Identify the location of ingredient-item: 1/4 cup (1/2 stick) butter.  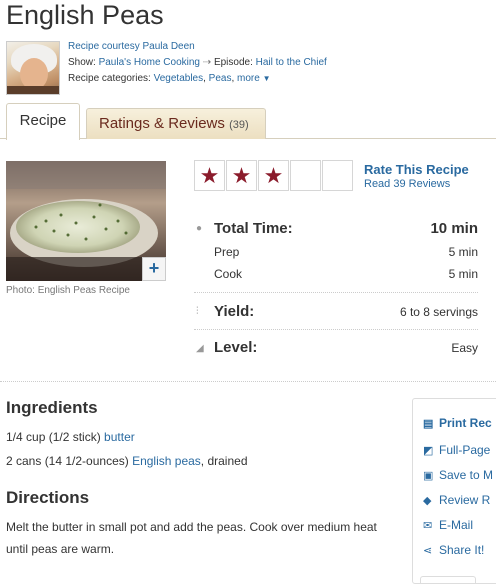
(70, 437).